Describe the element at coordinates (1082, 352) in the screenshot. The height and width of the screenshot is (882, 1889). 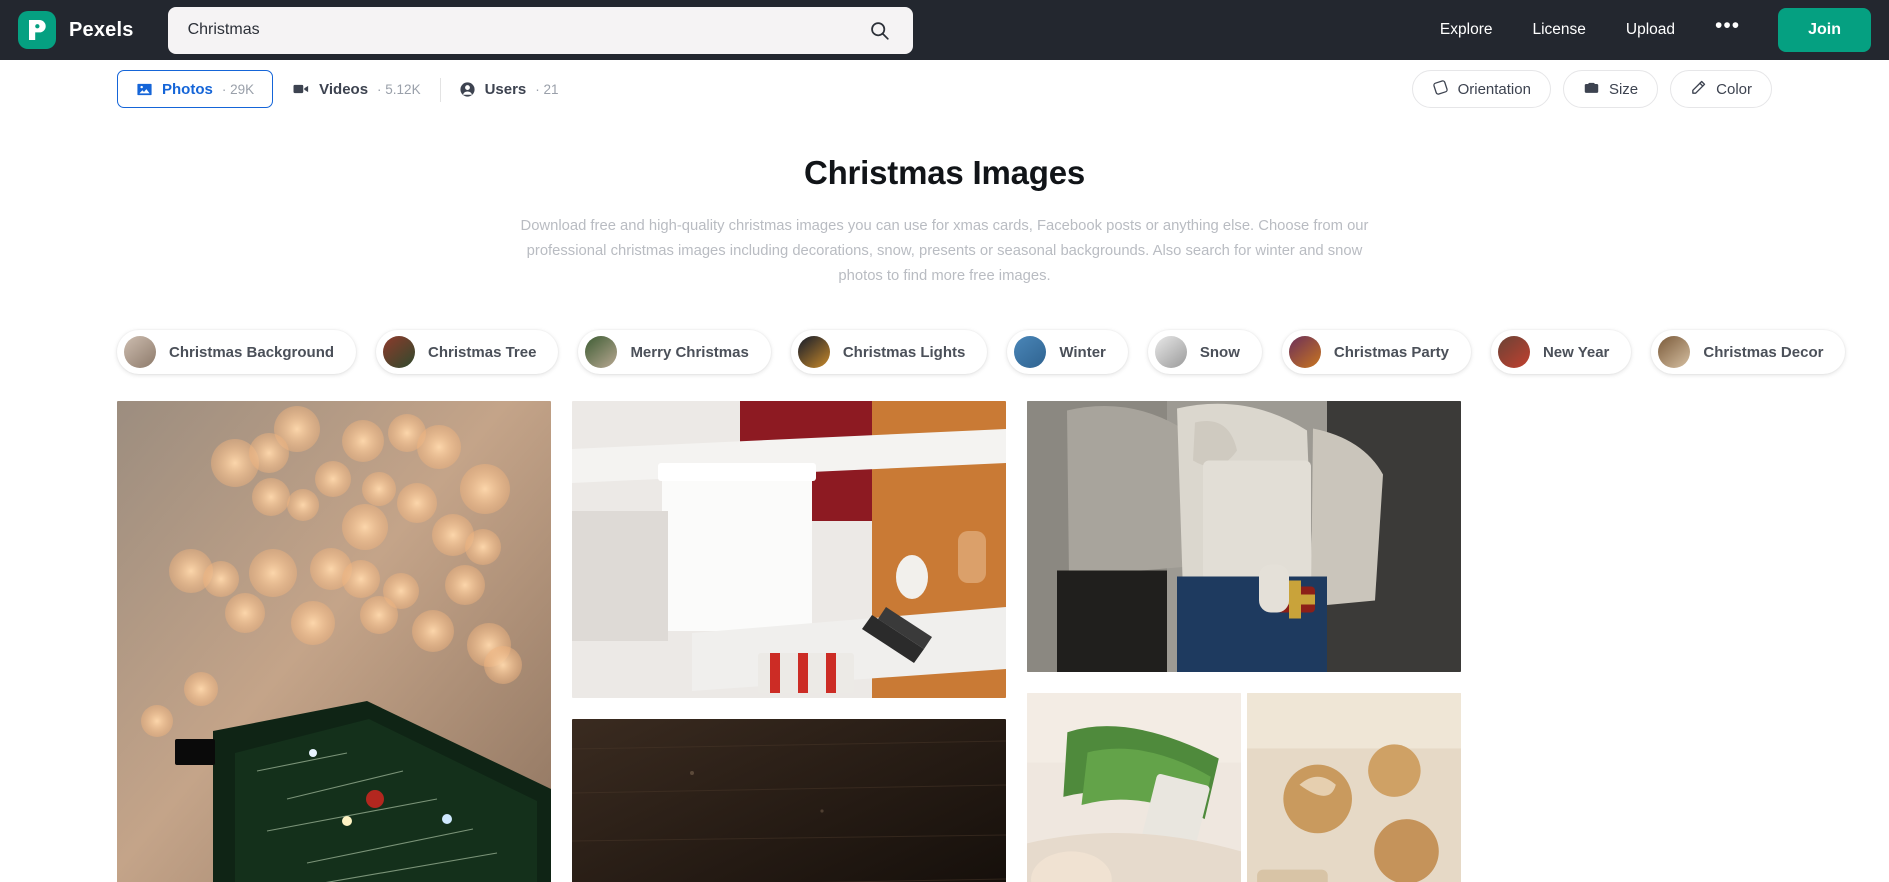
I see `related-tag-label: Winter` at that location.